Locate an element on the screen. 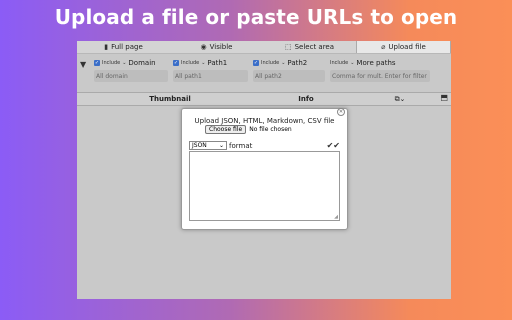  format-value: JSON is located at coordinates (199, 145).